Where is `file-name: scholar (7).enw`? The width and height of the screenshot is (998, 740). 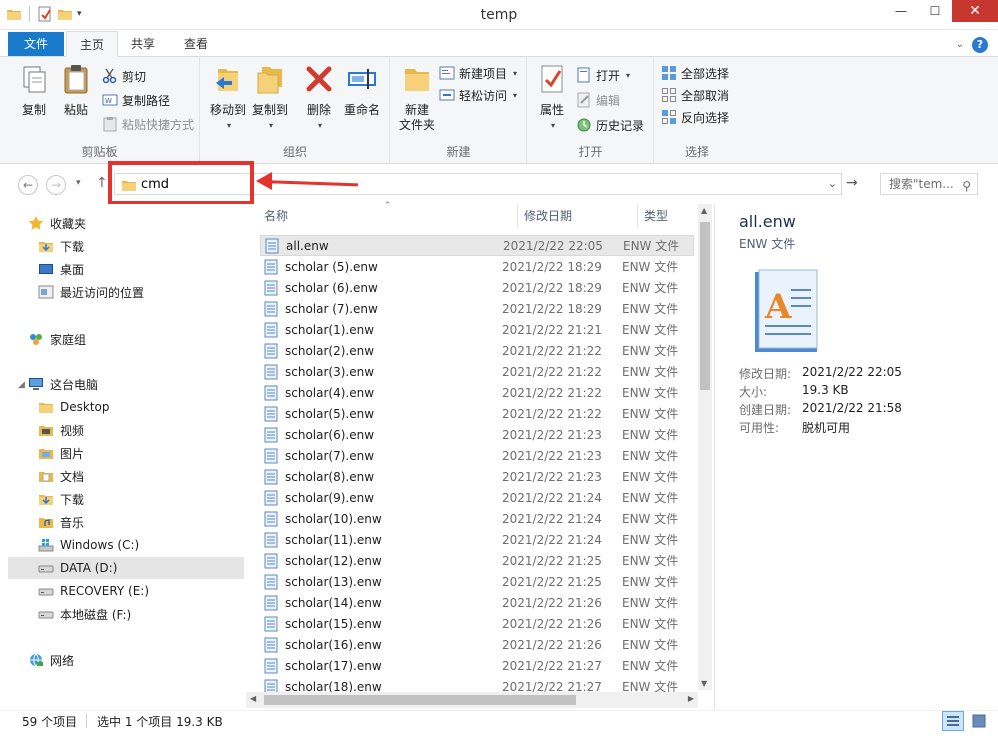
file-name: scholar (7).enw is located at coordinates (331, 308).